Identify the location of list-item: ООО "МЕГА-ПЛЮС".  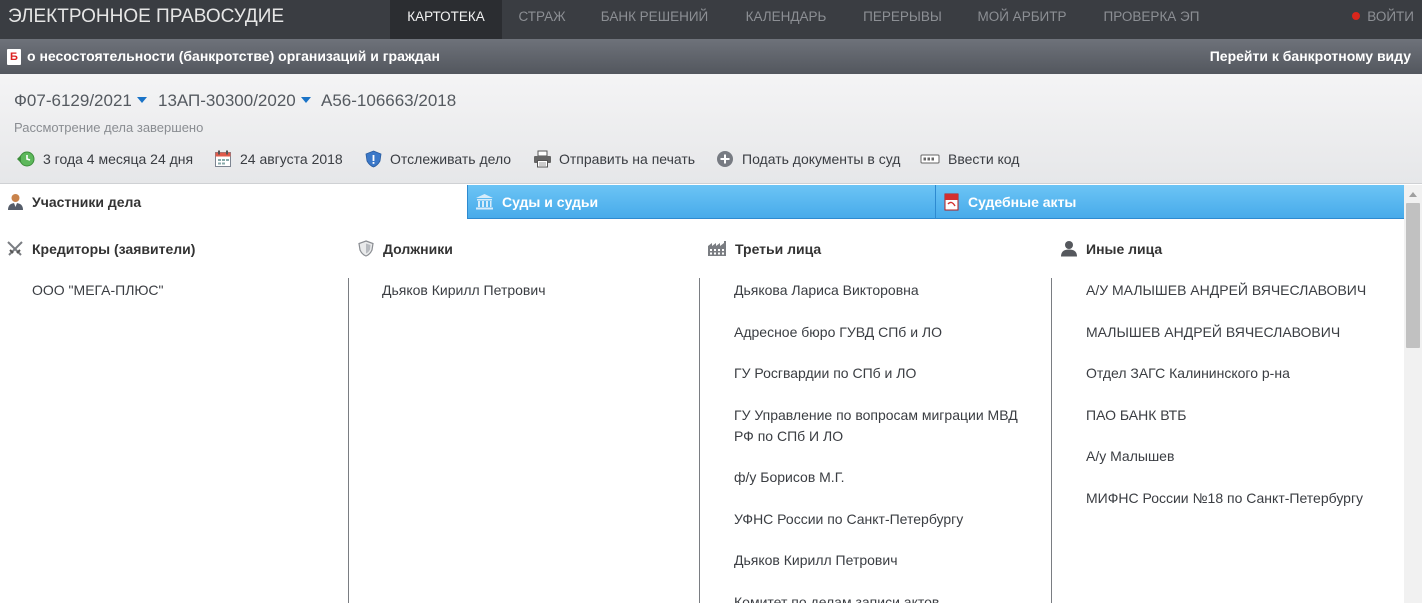
(182, 290).